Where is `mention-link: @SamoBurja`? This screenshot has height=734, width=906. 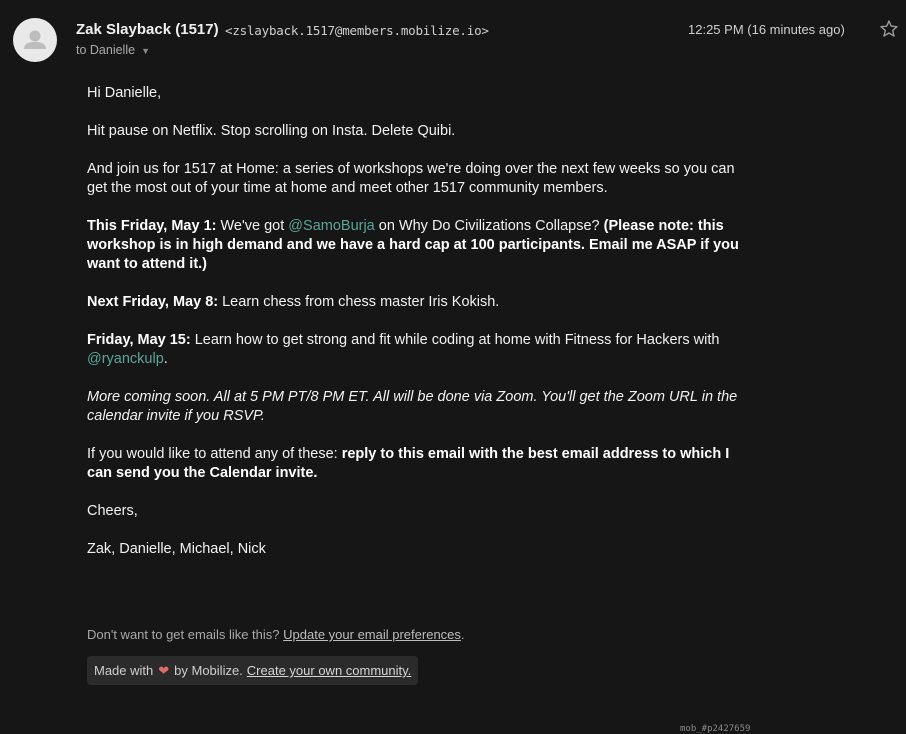 mention-link: @SamoBurja is located at coordinates (331, 226).